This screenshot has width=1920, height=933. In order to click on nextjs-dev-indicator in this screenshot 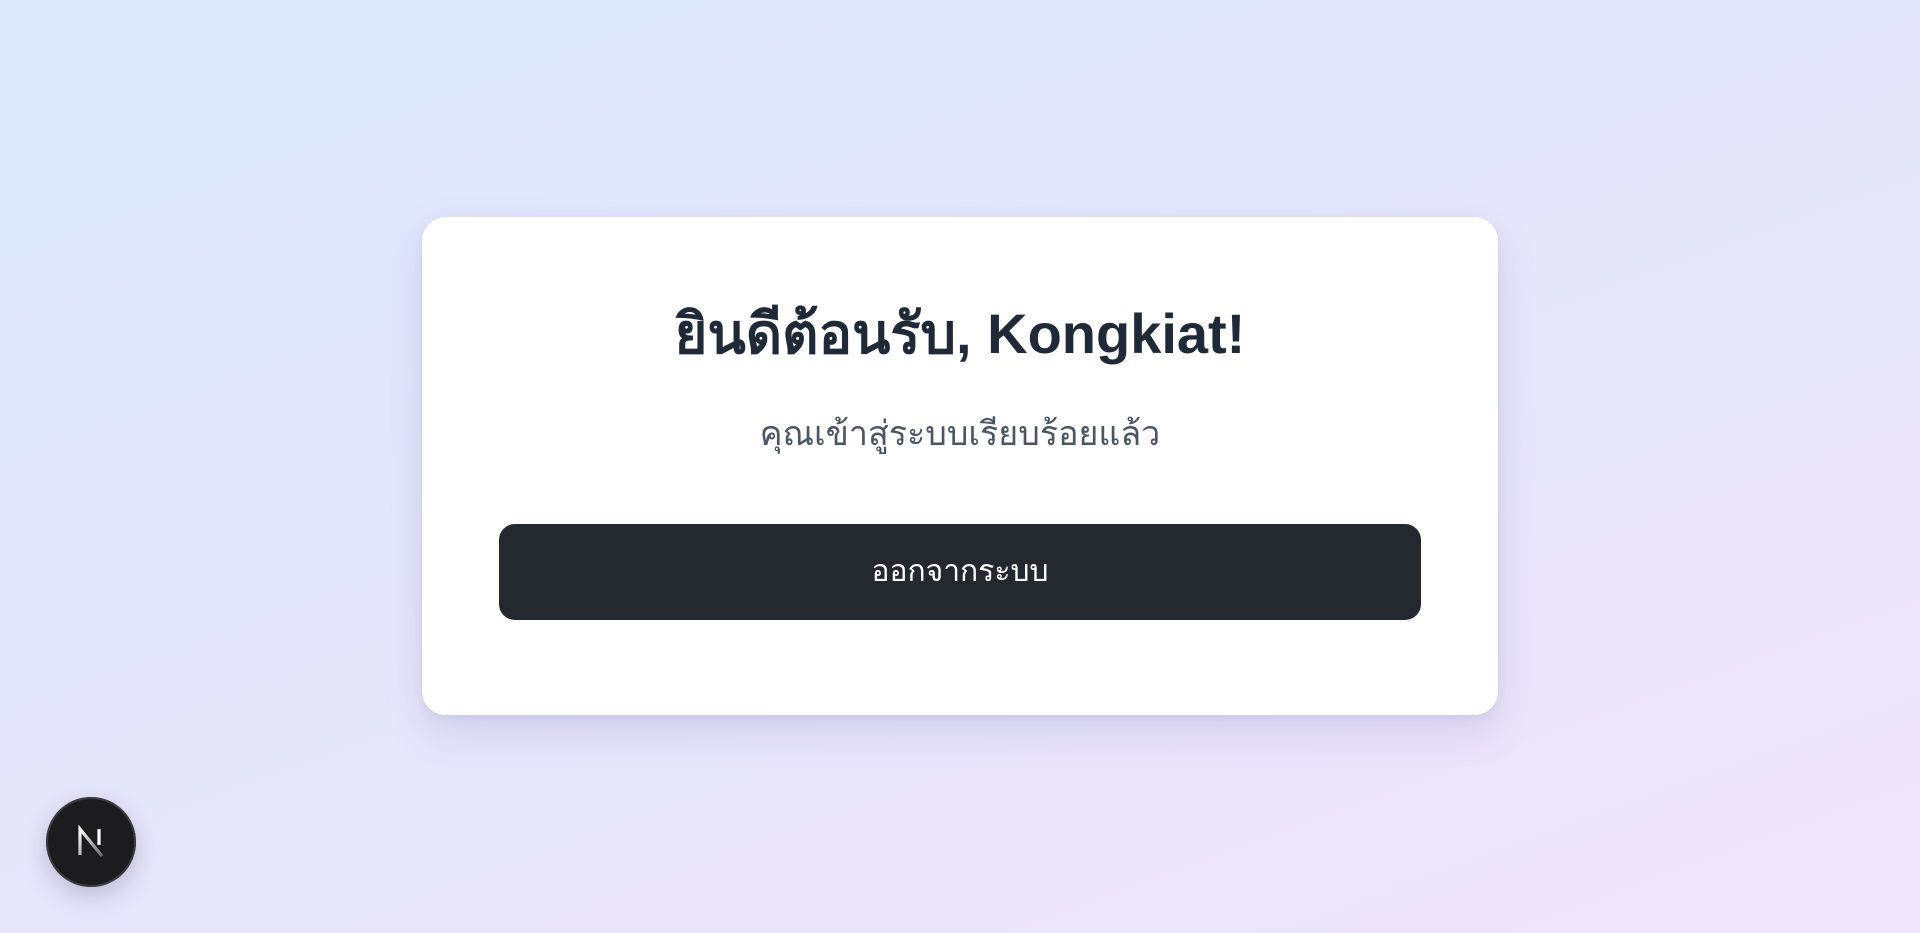, I will do `click(91, 842)`.